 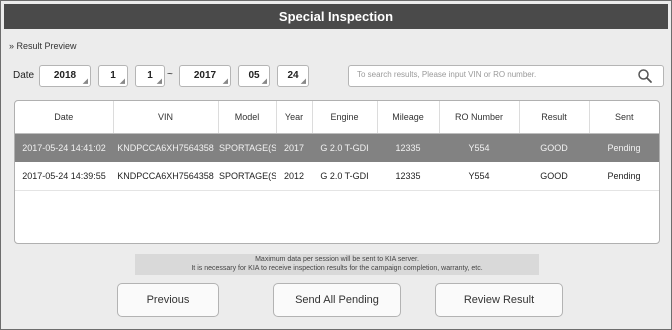 I want to click on date-label: Date, so click(x=24, y=75).